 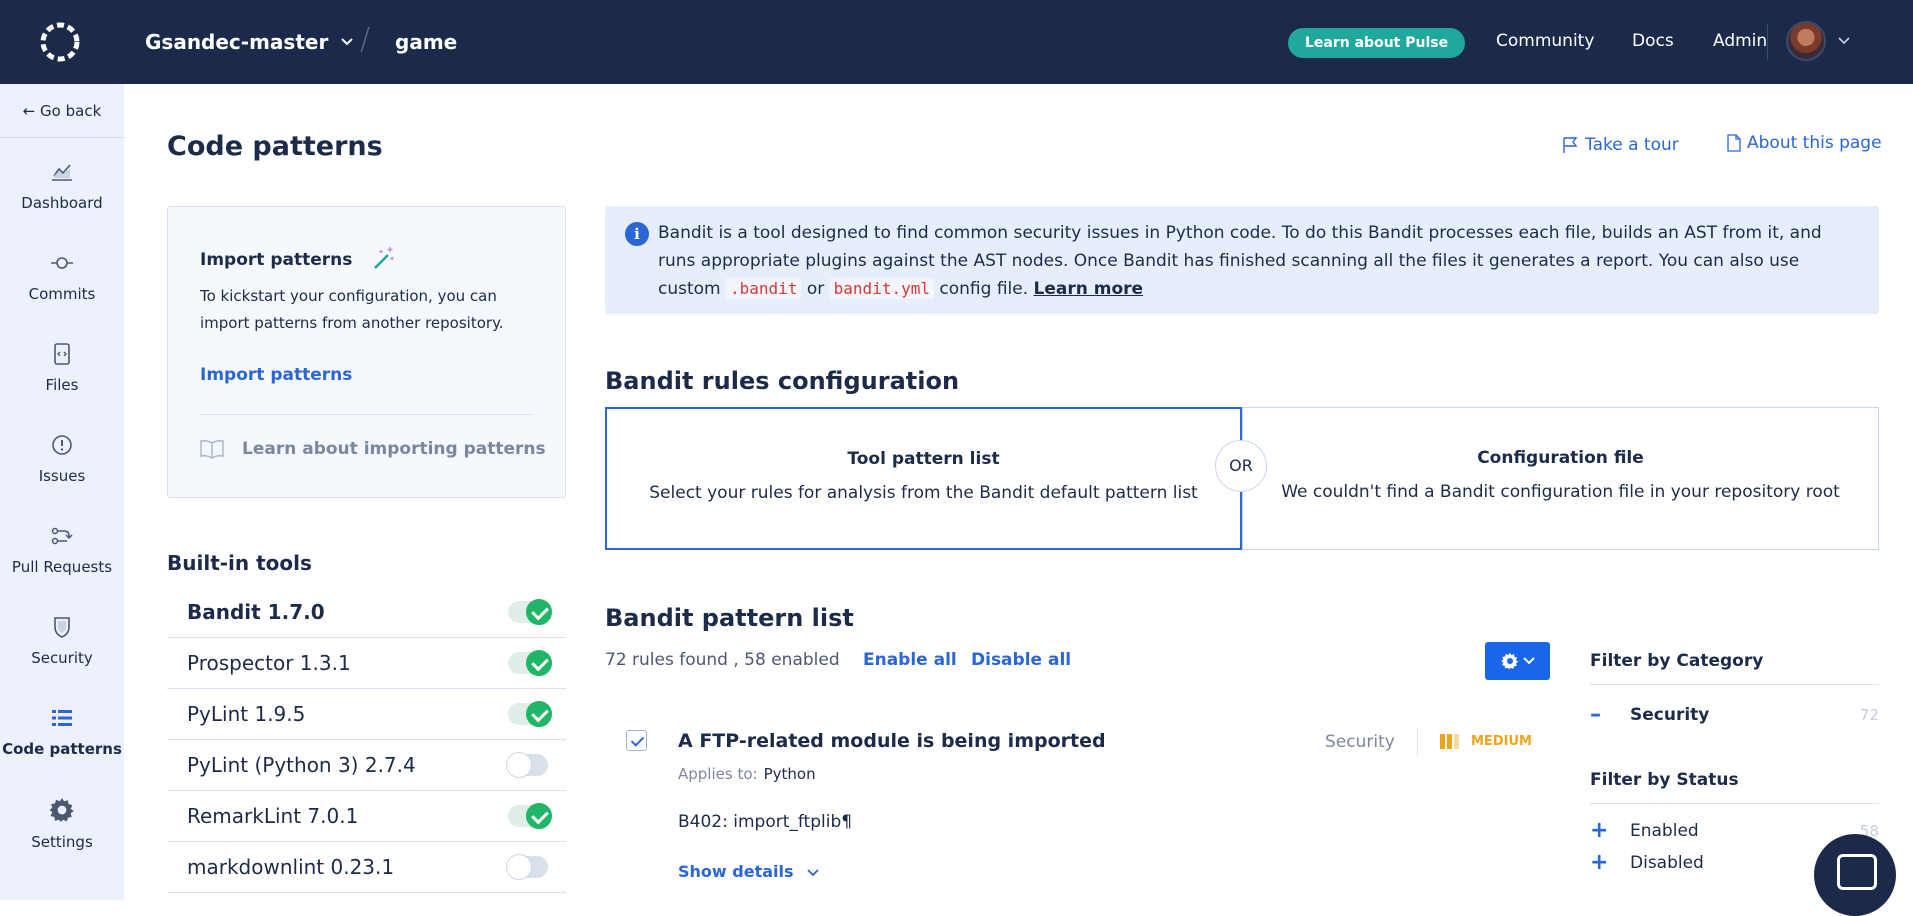 I want to click on pattern-checkbox, so click(x=636, y=740).